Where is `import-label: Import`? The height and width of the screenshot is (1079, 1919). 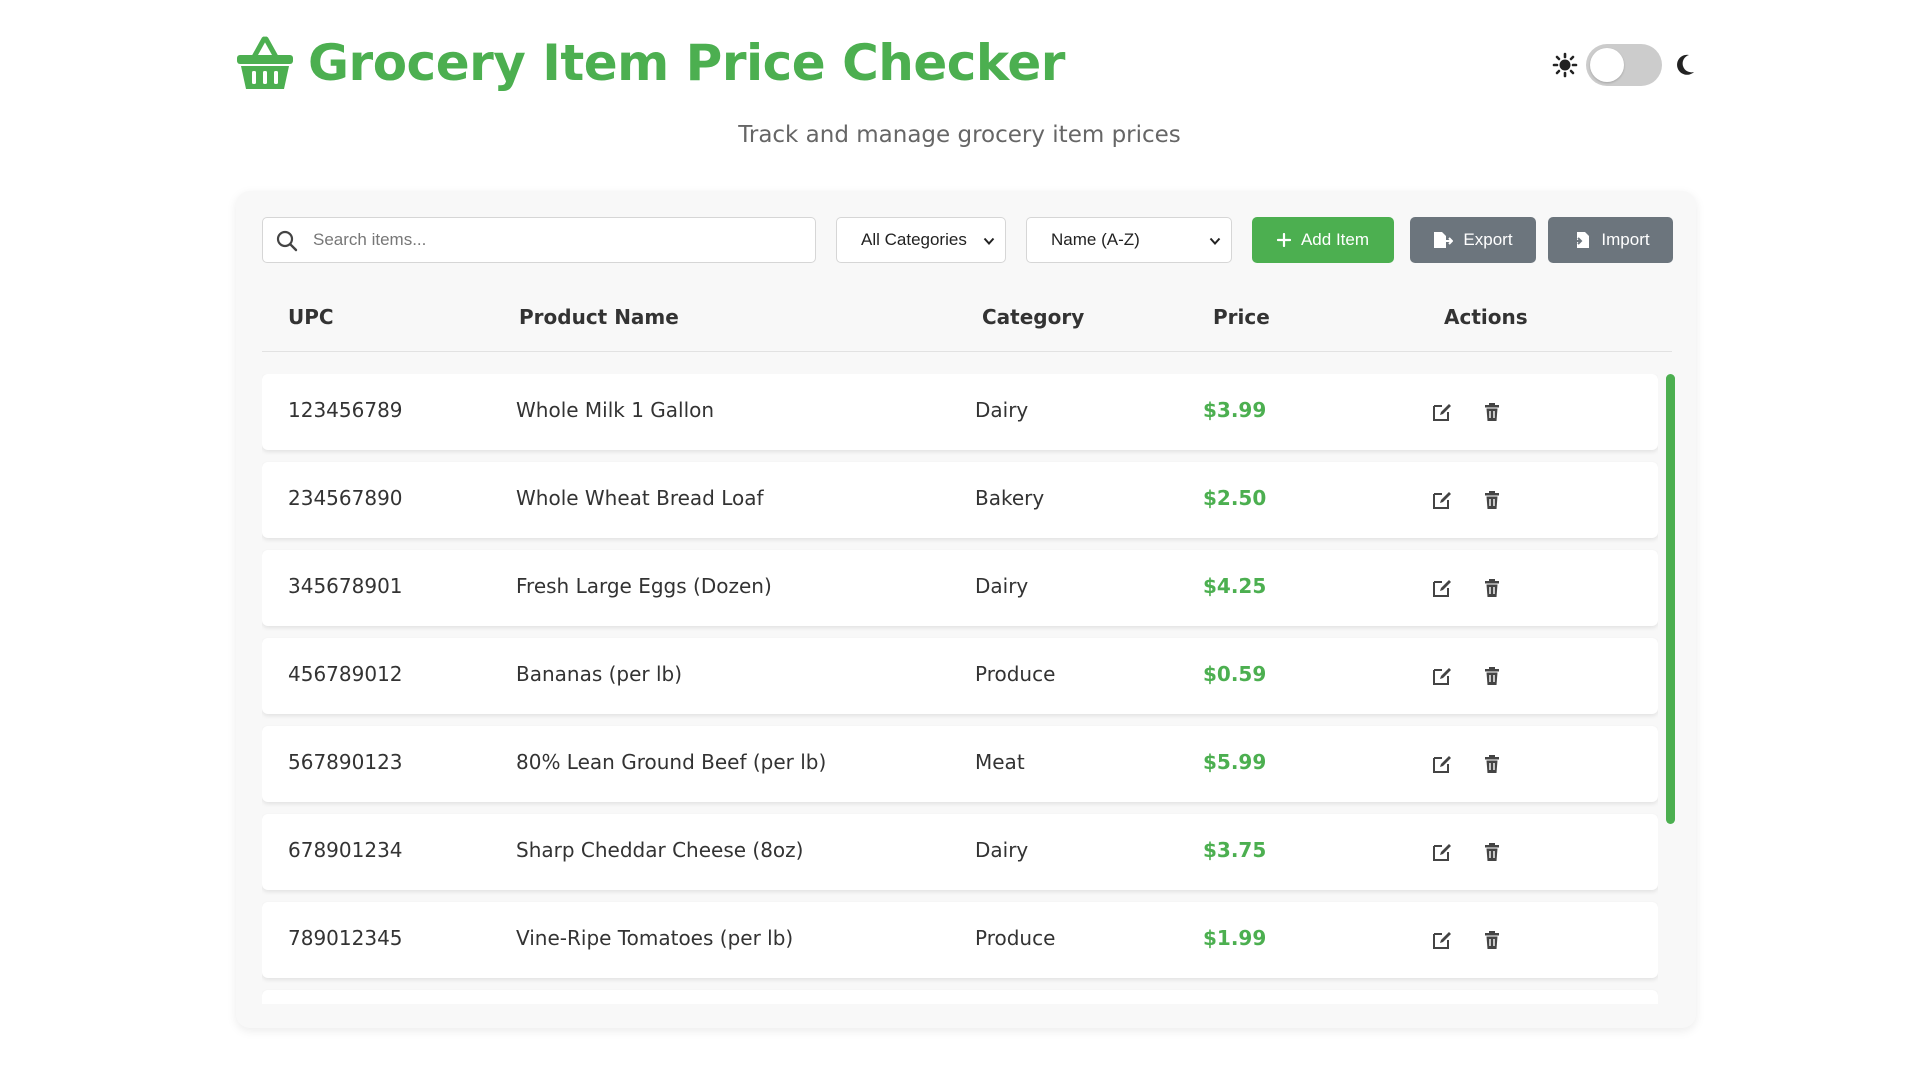 import-label: Import is located at coordinates (1625, 239).